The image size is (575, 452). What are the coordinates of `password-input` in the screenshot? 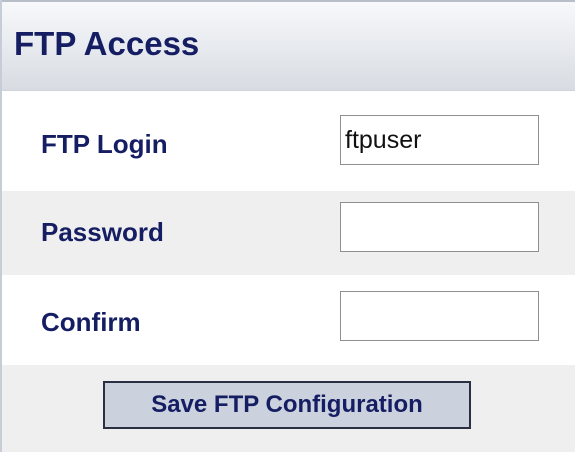 It's located at (439, 227).